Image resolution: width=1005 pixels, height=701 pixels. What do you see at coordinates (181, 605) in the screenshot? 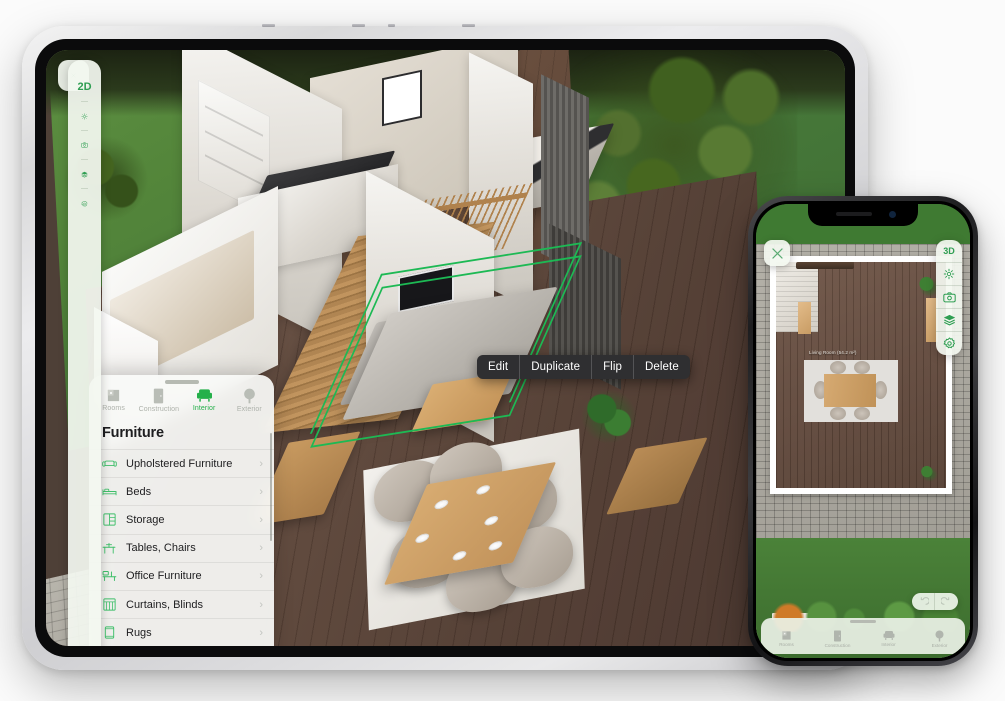
I see `list-item-curtains-blinds: Curtains, Blinds ›` at bounding box center [181, 605].